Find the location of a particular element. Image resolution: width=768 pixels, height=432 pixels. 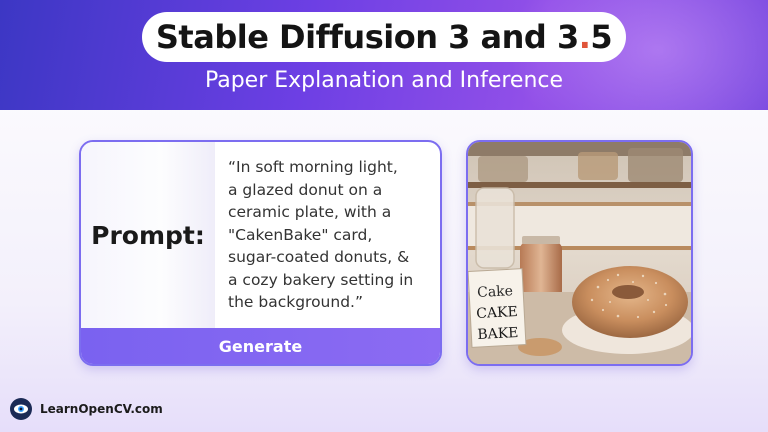

prompt-line: ceramic plate, with a is located at coordinates (310, 212).